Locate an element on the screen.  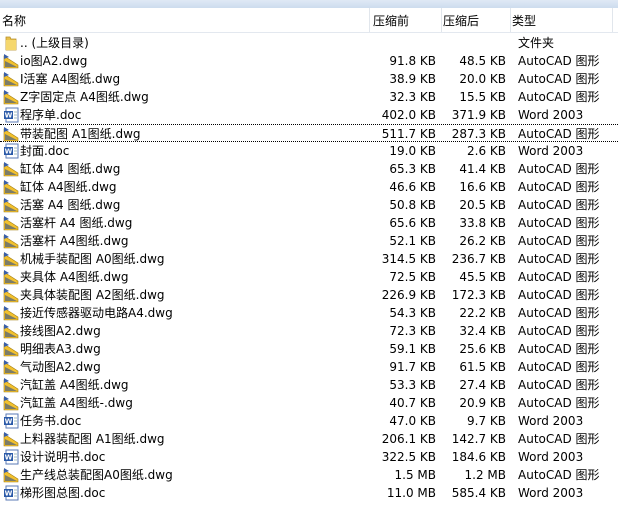
size-before: 226.9 KB is located at coordinates (408, 295).